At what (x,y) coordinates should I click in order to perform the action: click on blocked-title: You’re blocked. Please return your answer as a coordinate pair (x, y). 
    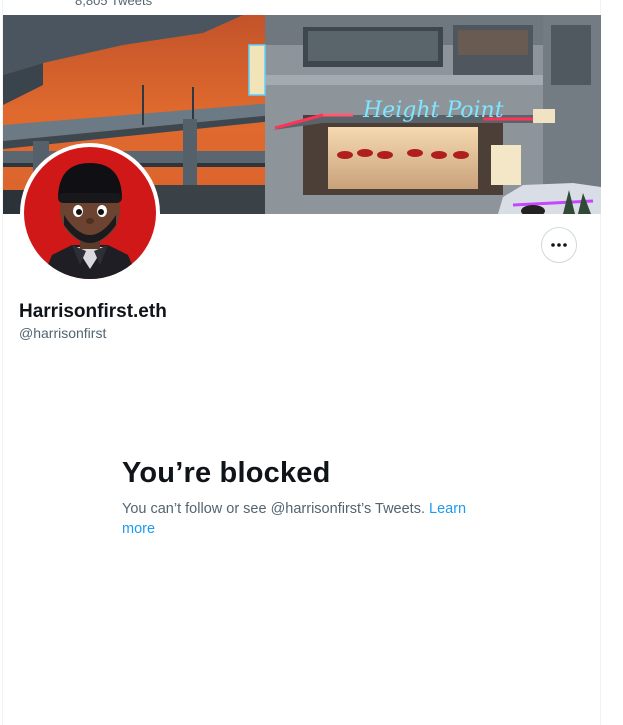
    Looking at the image, I should click on (226, 473).